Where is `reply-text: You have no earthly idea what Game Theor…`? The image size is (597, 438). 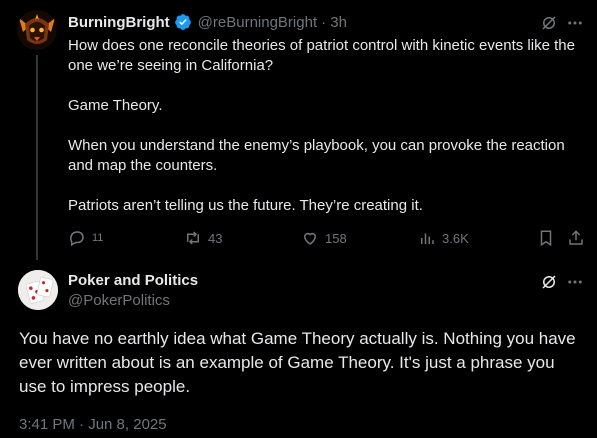
reply-text: You have no earthly idea what Game Theor… is located at coordinates (297, 362).